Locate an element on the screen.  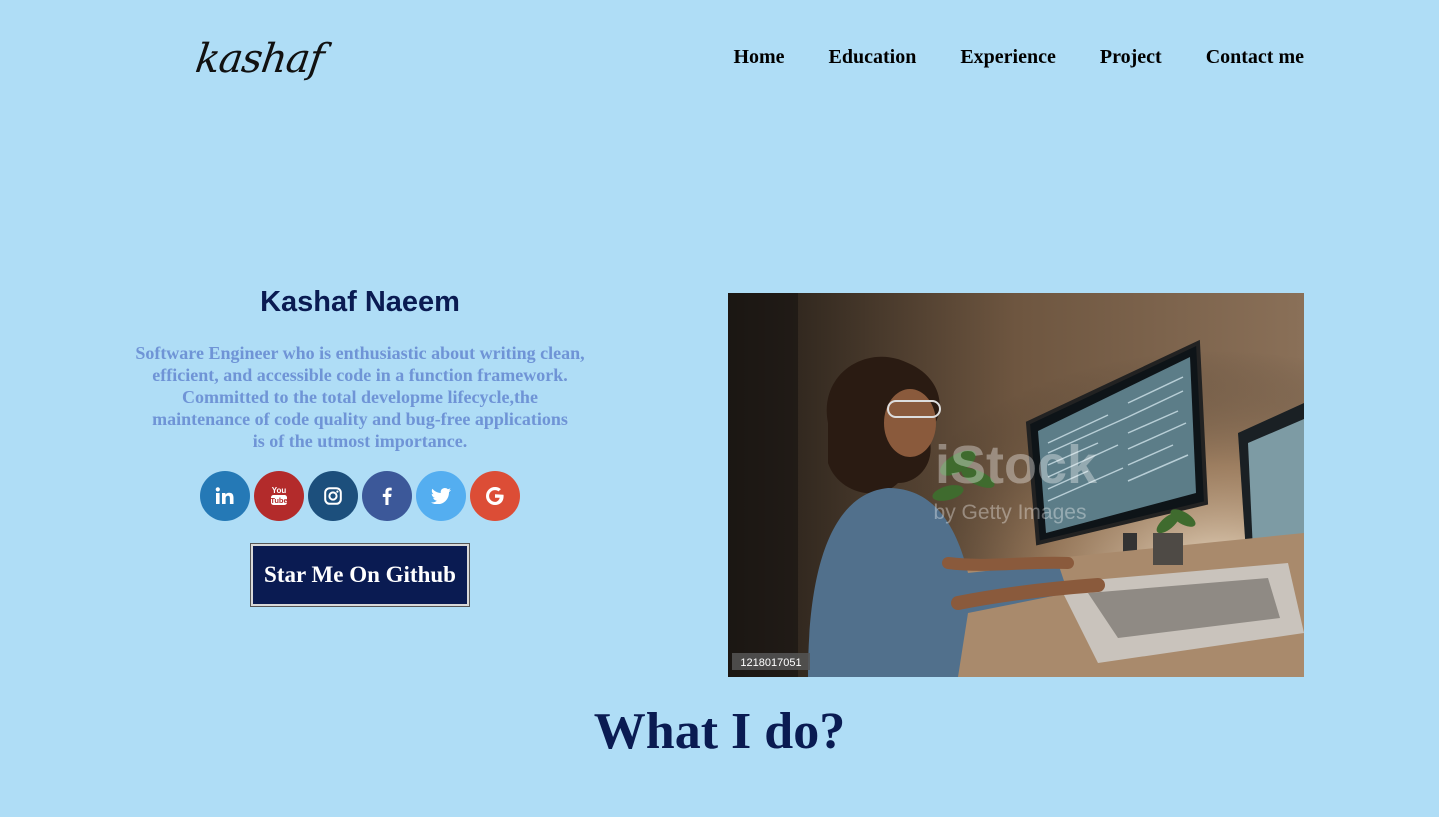
nav-experience: Experience is located at coordinates (1008, 57).